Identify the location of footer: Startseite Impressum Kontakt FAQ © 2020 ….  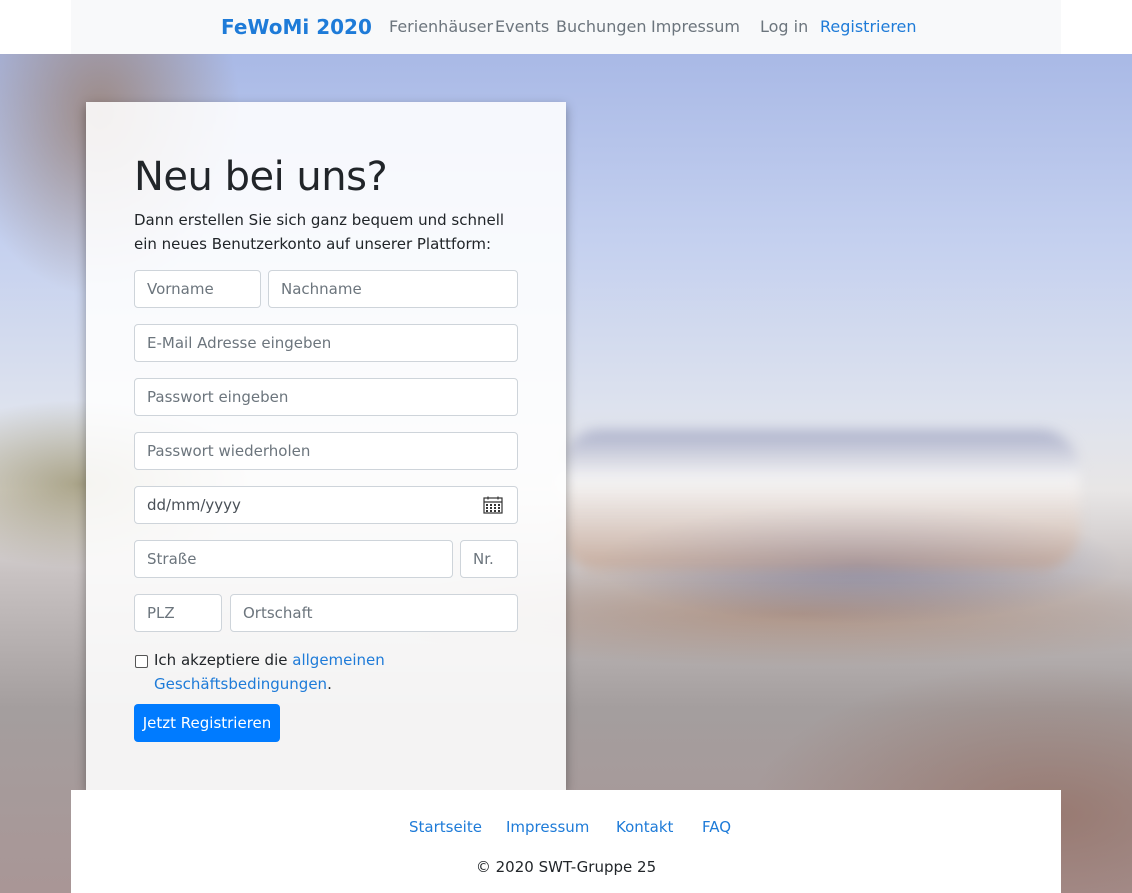
(566, 841).